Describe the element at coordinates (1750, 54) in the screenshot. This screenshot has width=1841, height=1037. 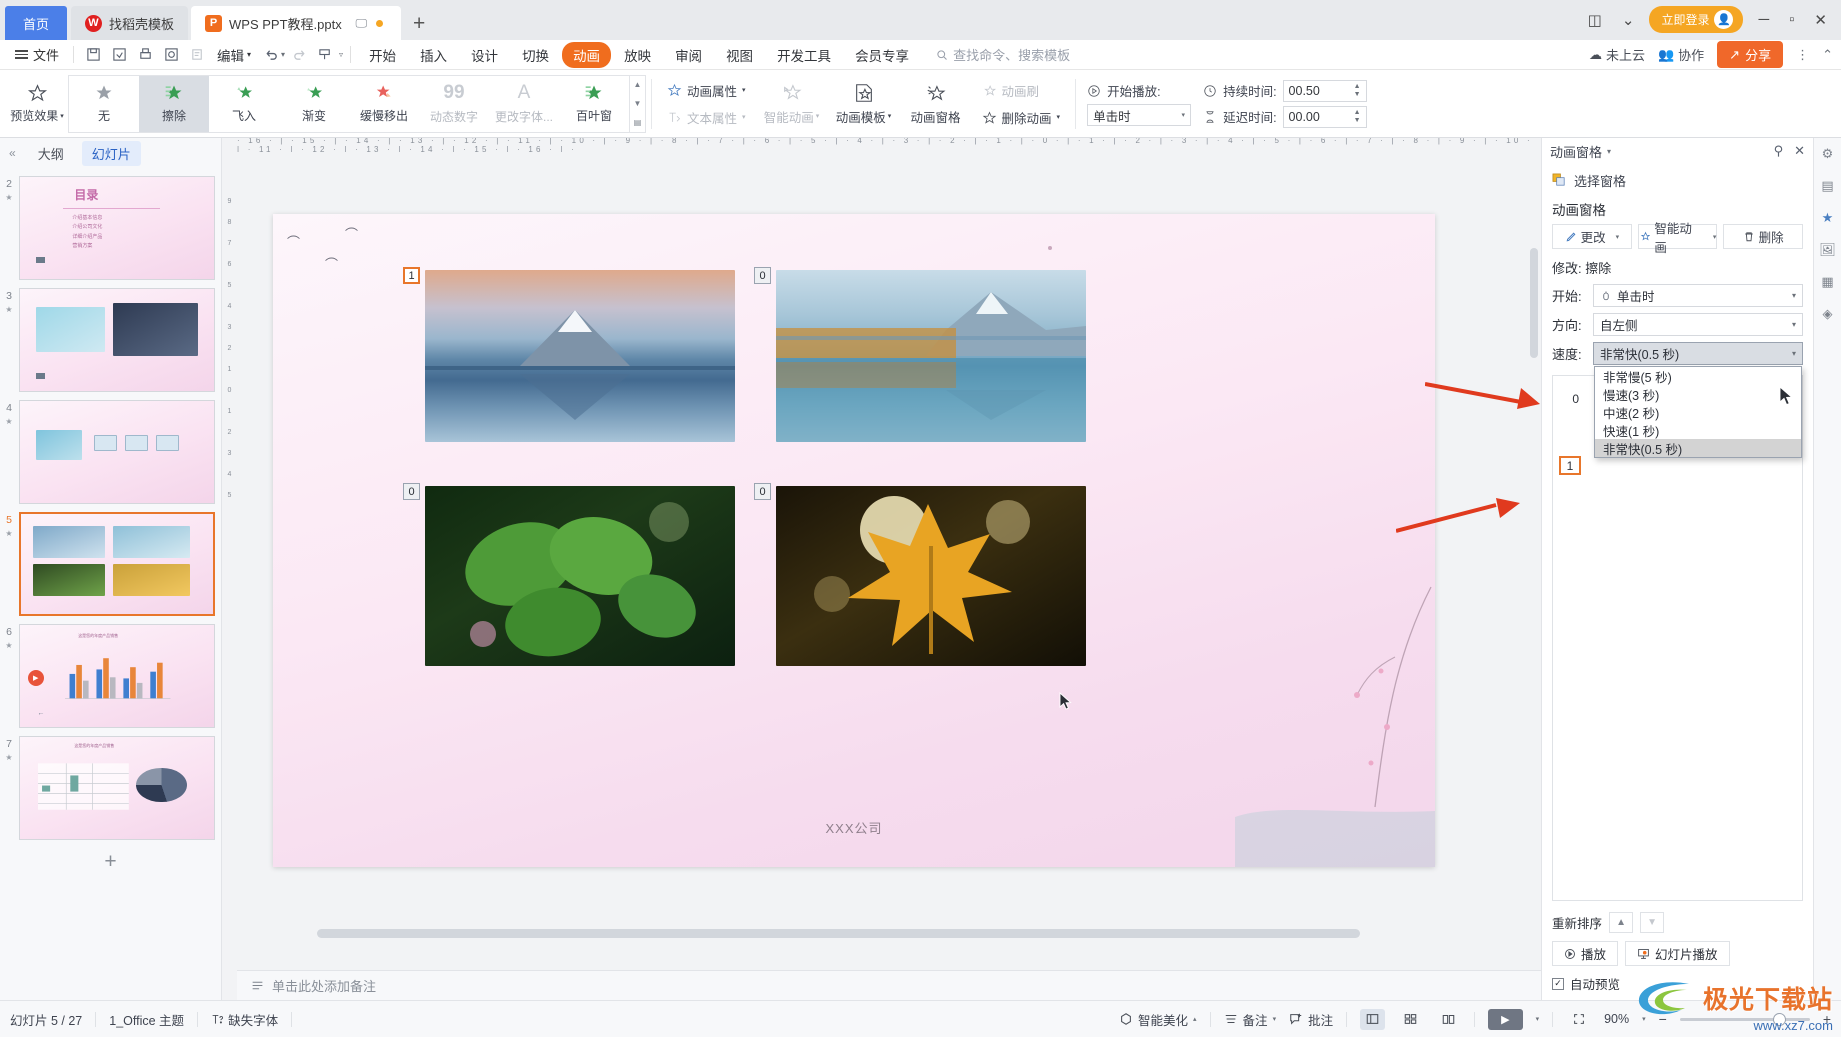
I see `share-button: ↗ 分享` at that location.